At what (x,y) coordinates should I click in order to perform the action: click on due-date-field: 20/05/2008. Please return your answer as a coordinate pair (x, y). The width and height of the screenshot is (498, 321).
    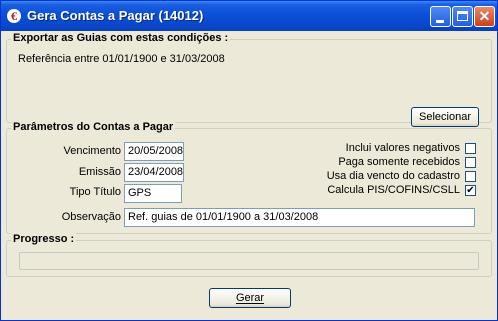
    Looking at the image, I should click on (154, 151).